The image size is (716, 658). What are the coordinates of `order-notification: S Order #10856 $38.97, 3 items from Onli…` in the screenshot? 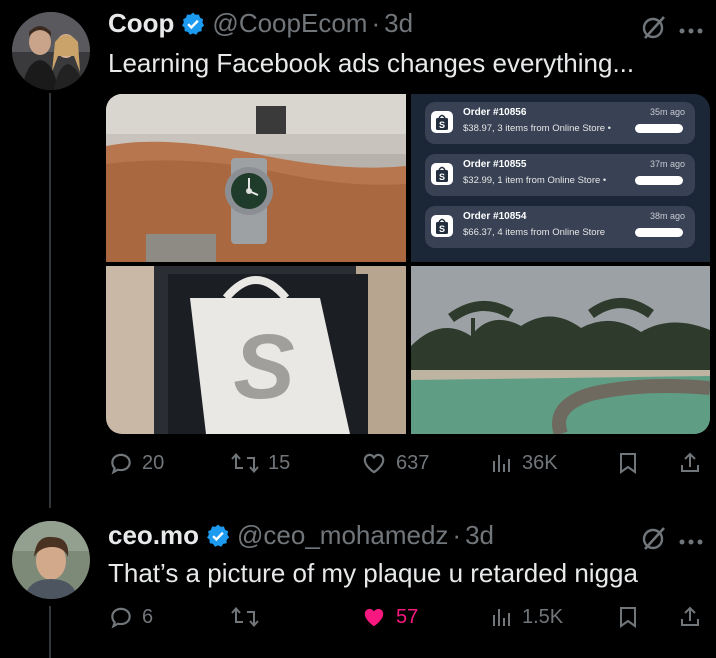 It's located at (560, 123).